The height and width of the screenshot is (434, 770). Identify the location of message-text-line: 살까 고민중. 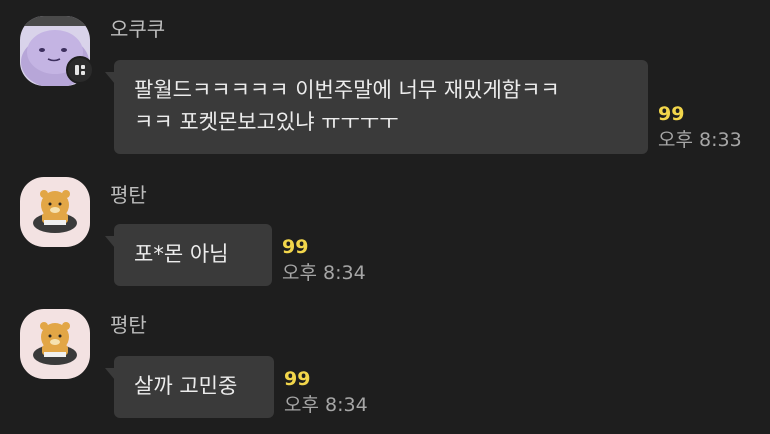
(186, 386).